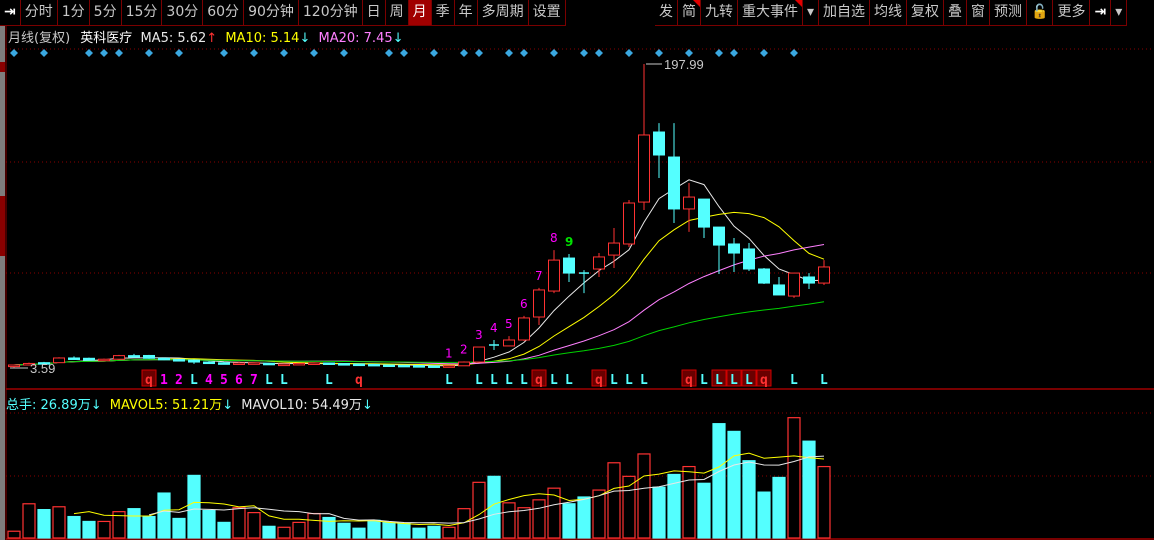 This screenshot has width=1154, height=540. I want to click on count-signal: 4, so click(209, 380).